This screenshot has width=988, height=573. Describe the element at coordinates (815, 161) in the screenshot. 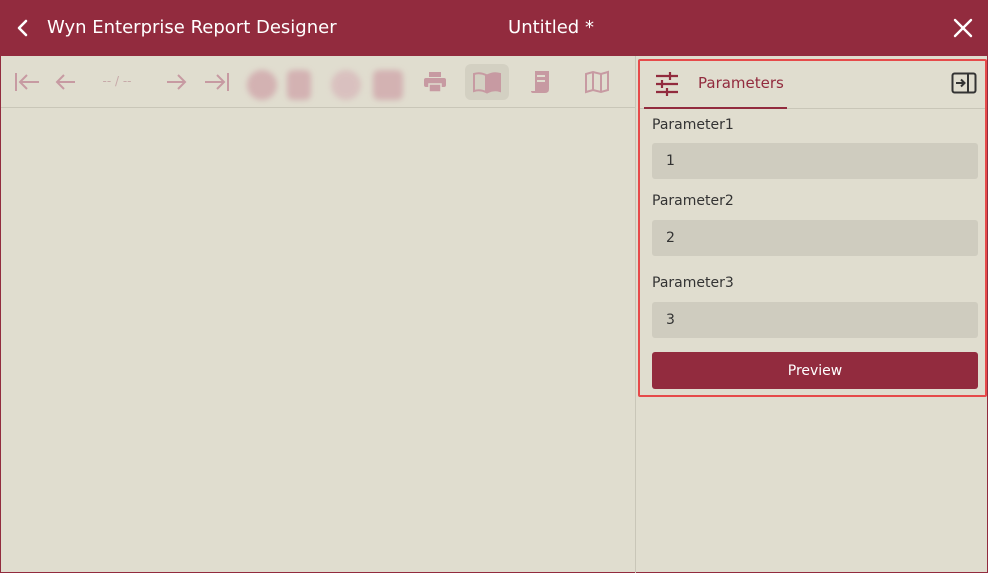

I see `parameter1-input` at that location.